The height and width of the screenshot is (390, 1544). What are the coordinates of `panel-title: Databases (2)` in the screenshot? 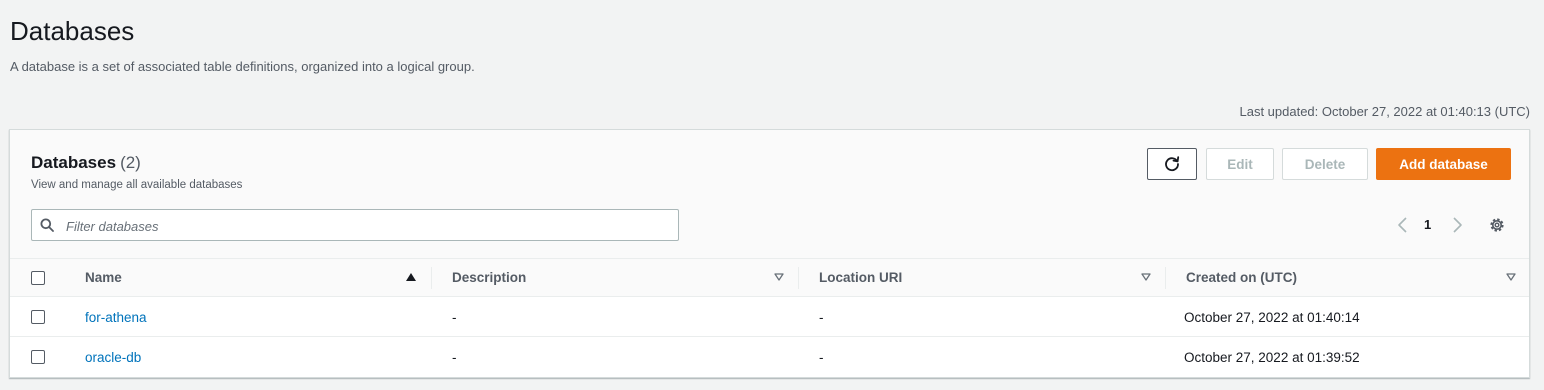 It's located at (86, 163).